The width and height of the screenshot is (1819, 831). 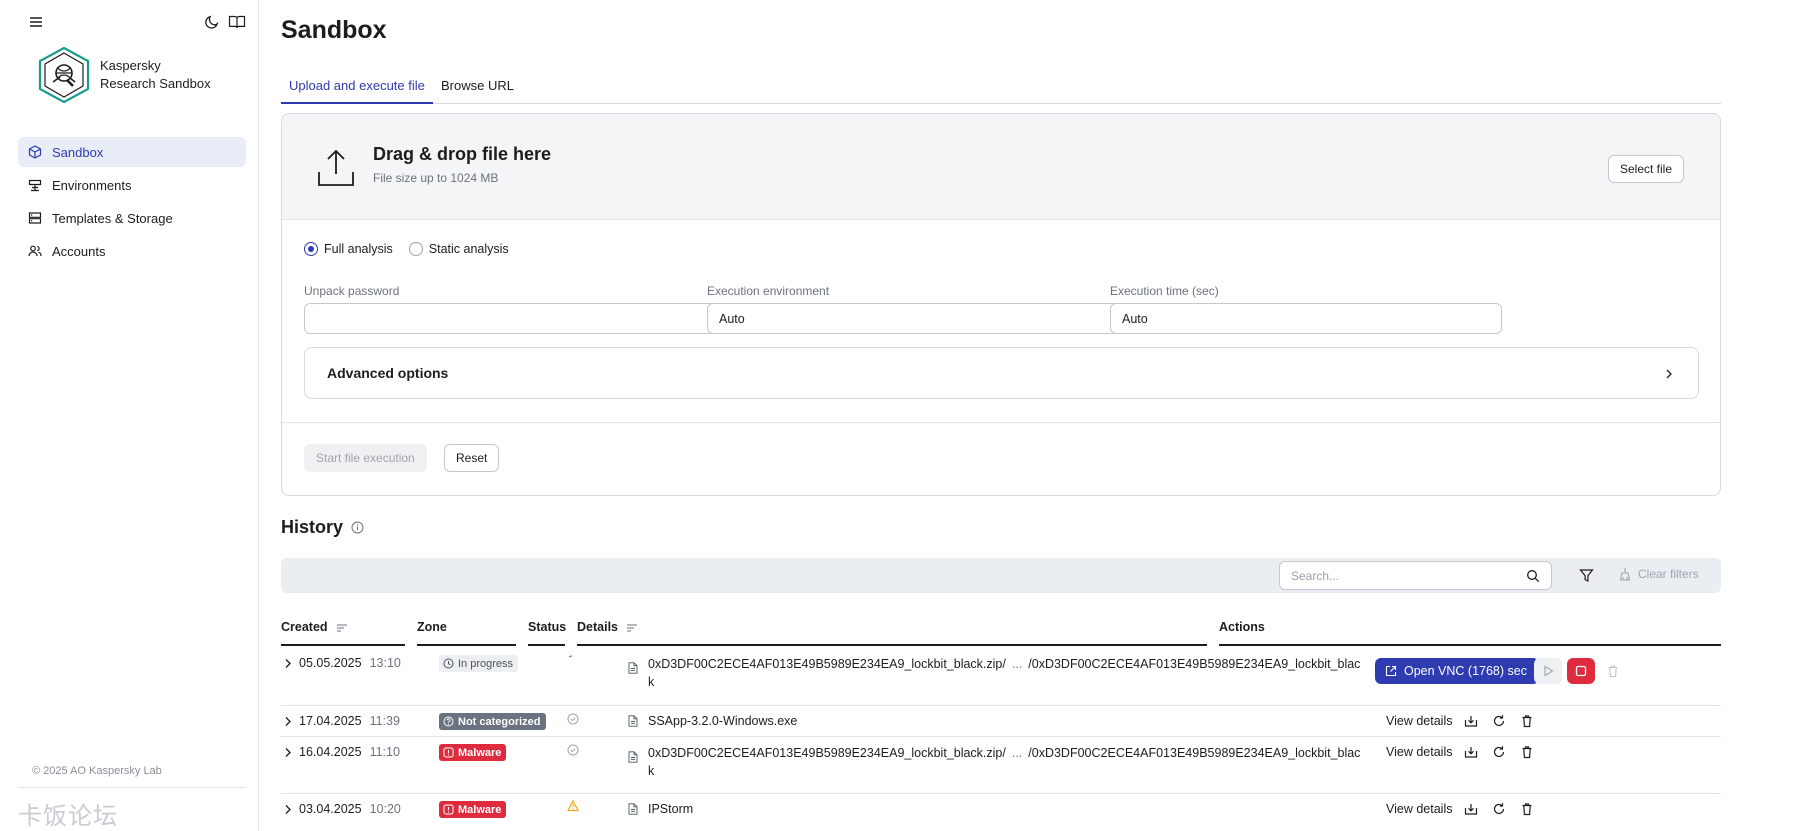 What do you see at coordinates (350, 809) in the screenshot?
I see `created-cell: 03.04.2025 10:20` at bounding box center [350, 809].